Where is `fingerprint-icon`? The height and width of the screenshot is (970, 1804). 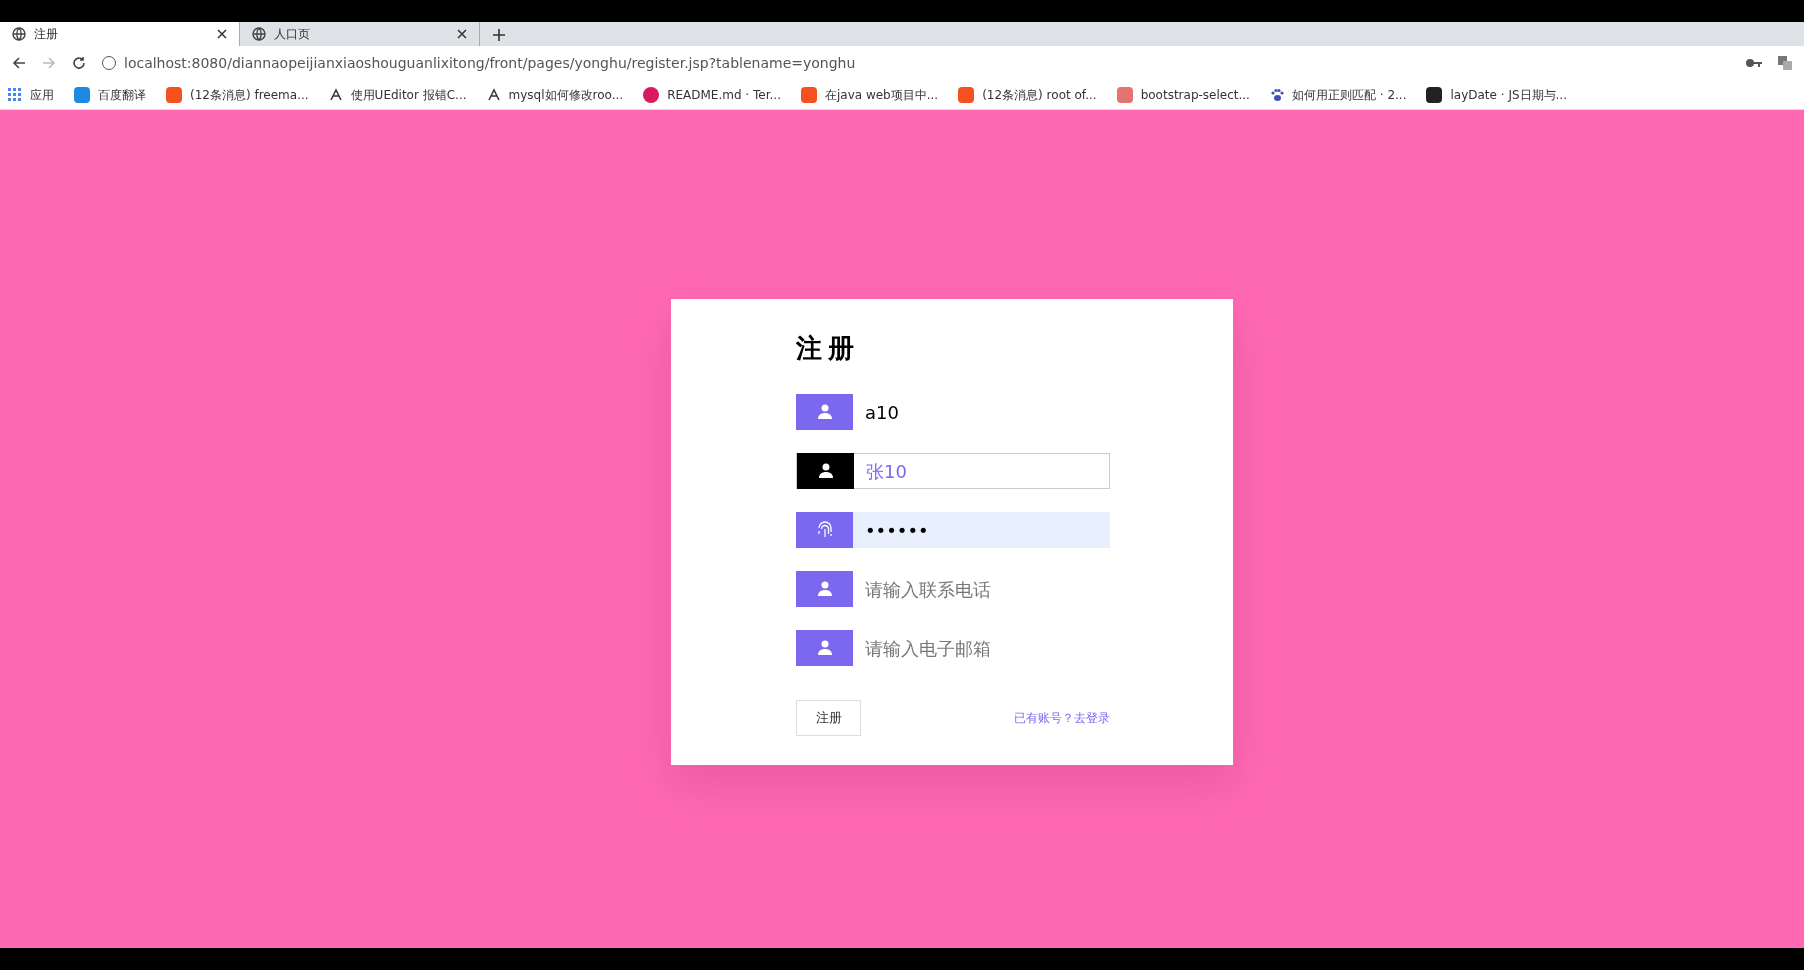
fingerprint-icon is located at coordinates (824, 530).